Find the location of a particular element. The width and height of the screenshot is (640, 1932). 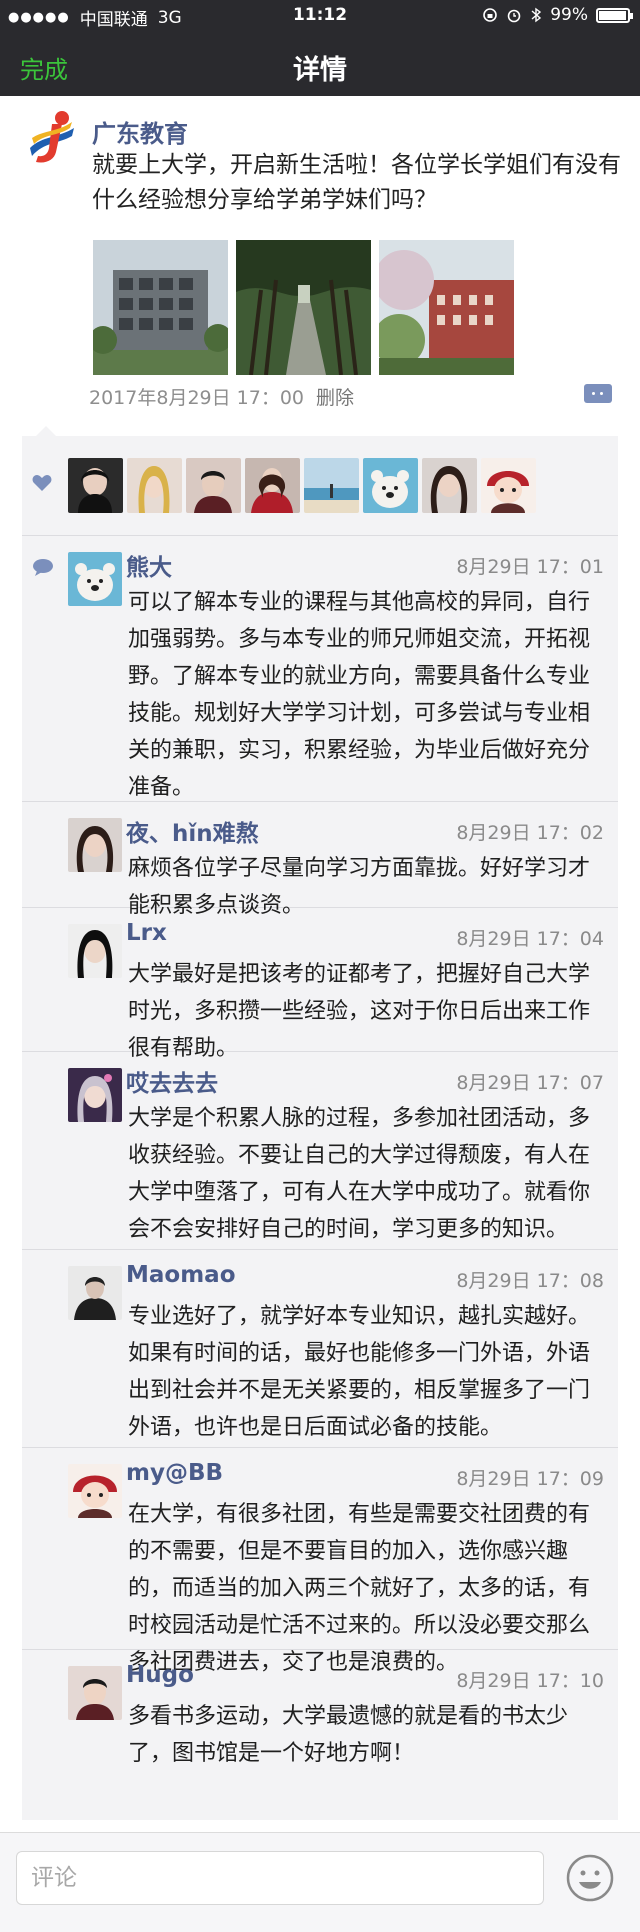

post-author-name: 广东教育 is located at coordinates (140, 131).